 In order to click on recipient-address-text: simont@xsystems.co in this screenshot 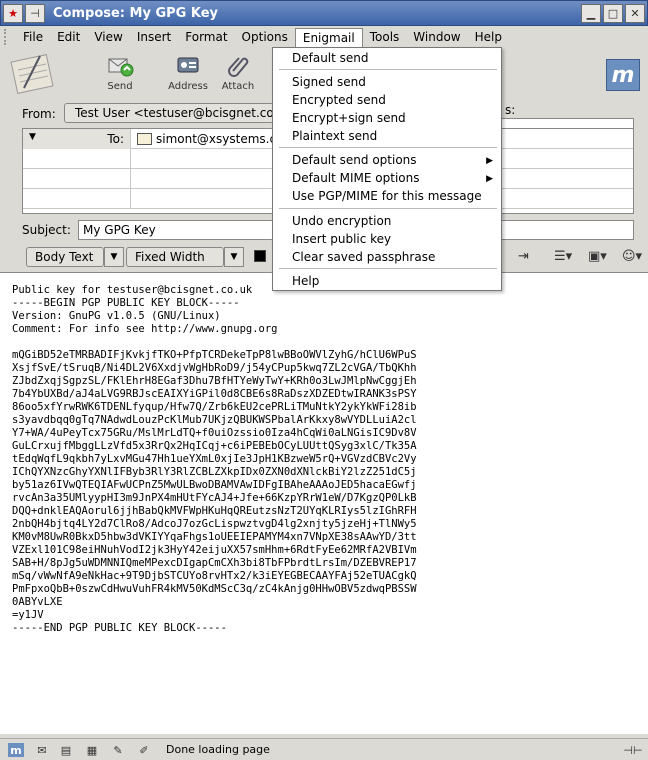, I will do `click(220, 139)`.